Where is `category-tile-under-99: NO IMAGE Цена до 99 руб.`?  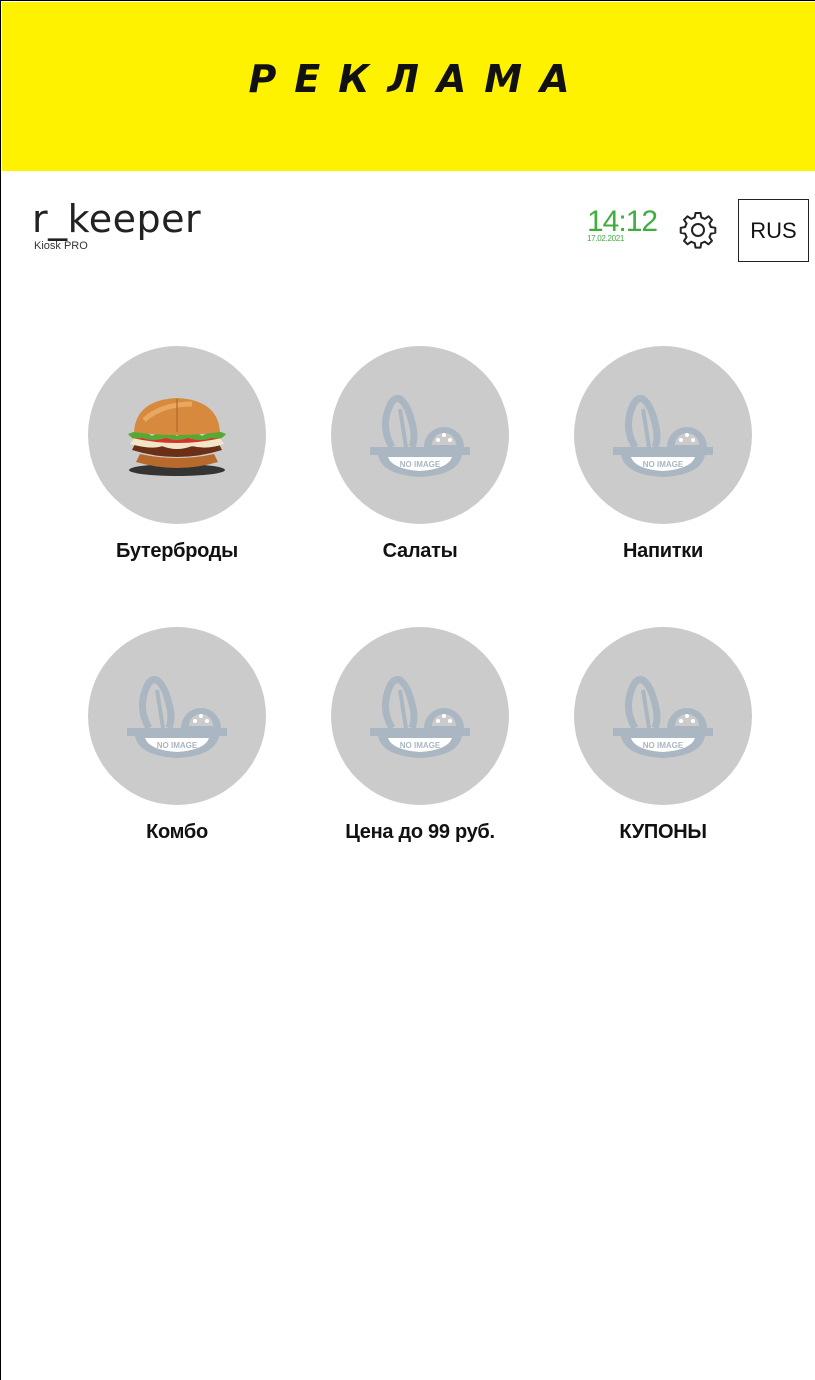 category-tile-under-99: NO IMAGE Цена до 99 руб. is located at coordinates (420, 735).